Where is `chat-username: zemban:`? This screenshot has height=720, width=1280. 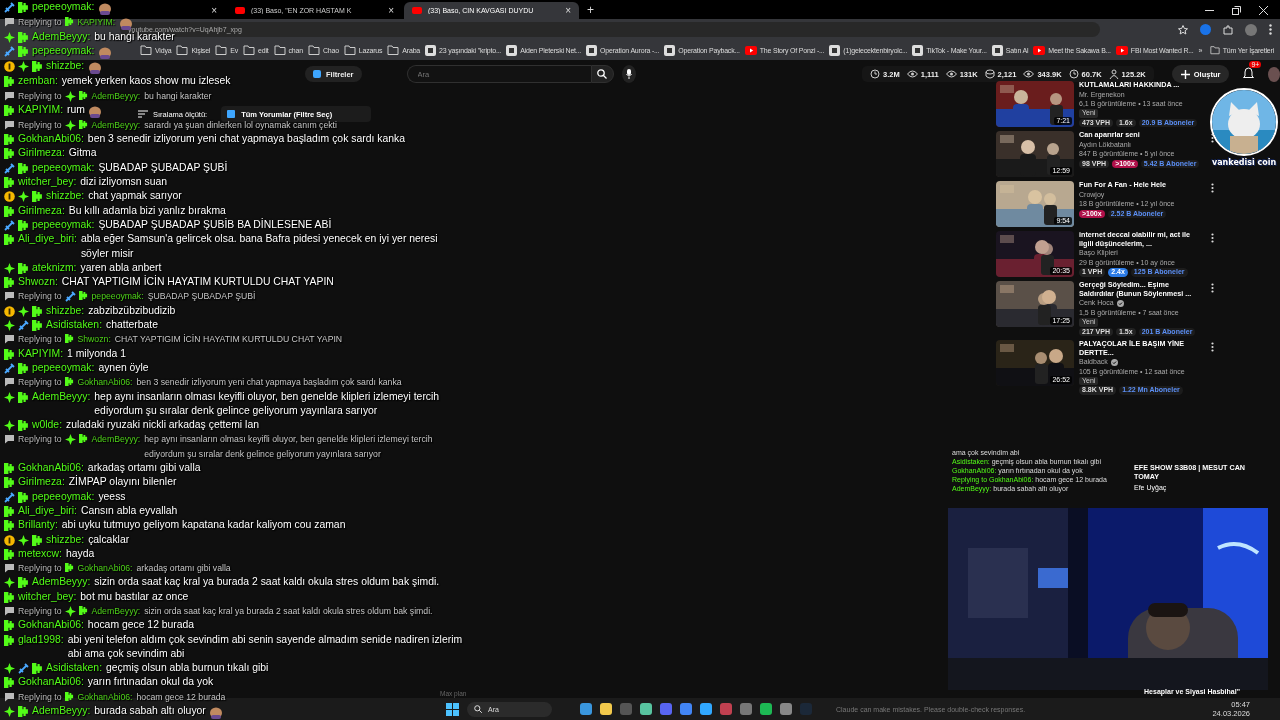 chat-username: zemban: is located at coordinates (38, 81).